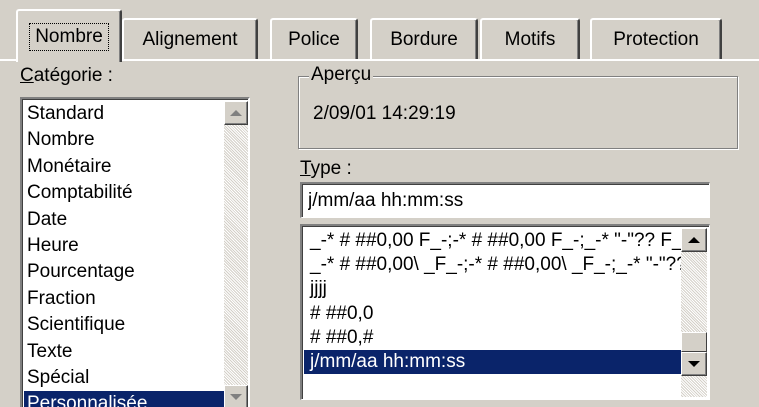  Describe the element at coordinates (493, 314) in the screenshot. I see `format-item: # ##0,0` at that location.